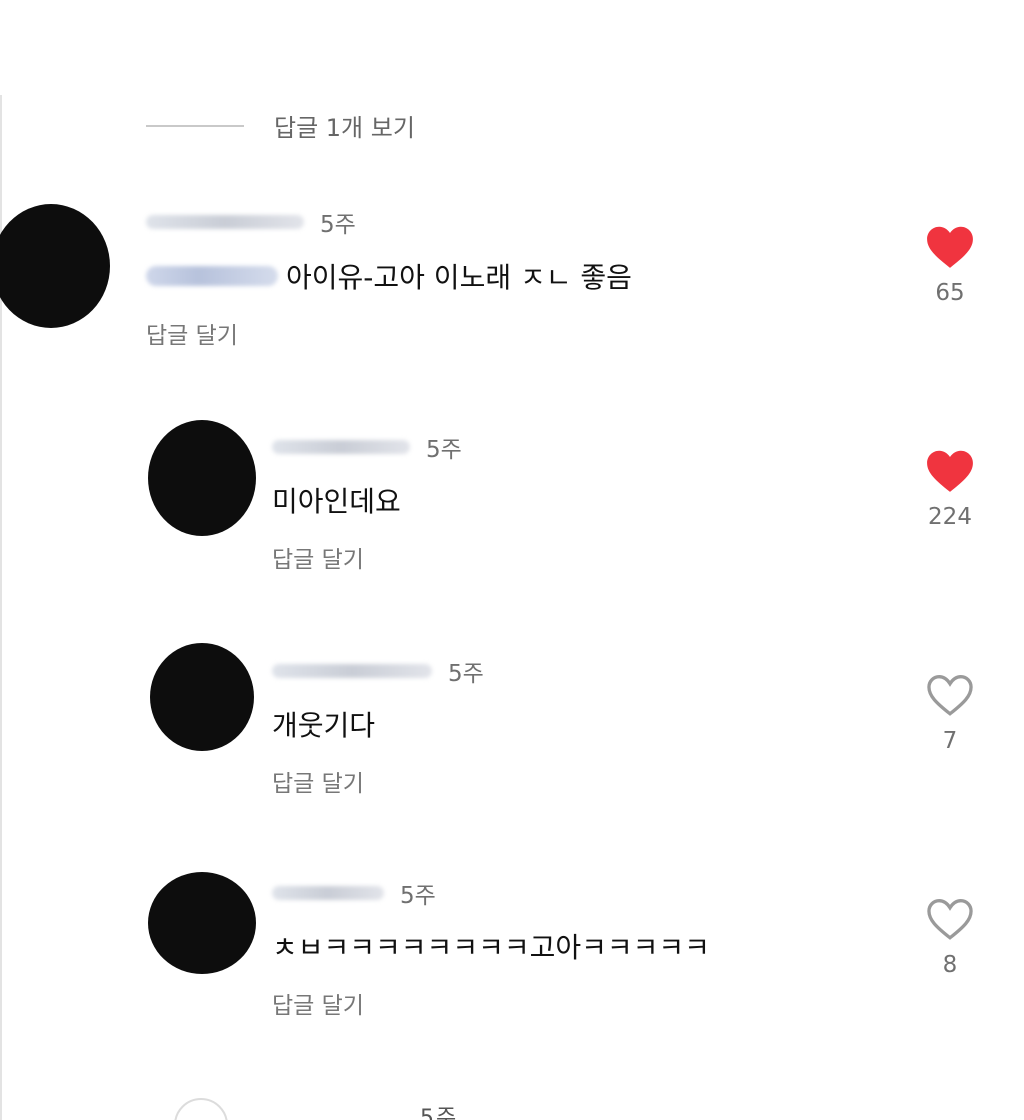 This screenshot has height=1120, width=1024. I want to click on like-button: 224, so click(950, 489).